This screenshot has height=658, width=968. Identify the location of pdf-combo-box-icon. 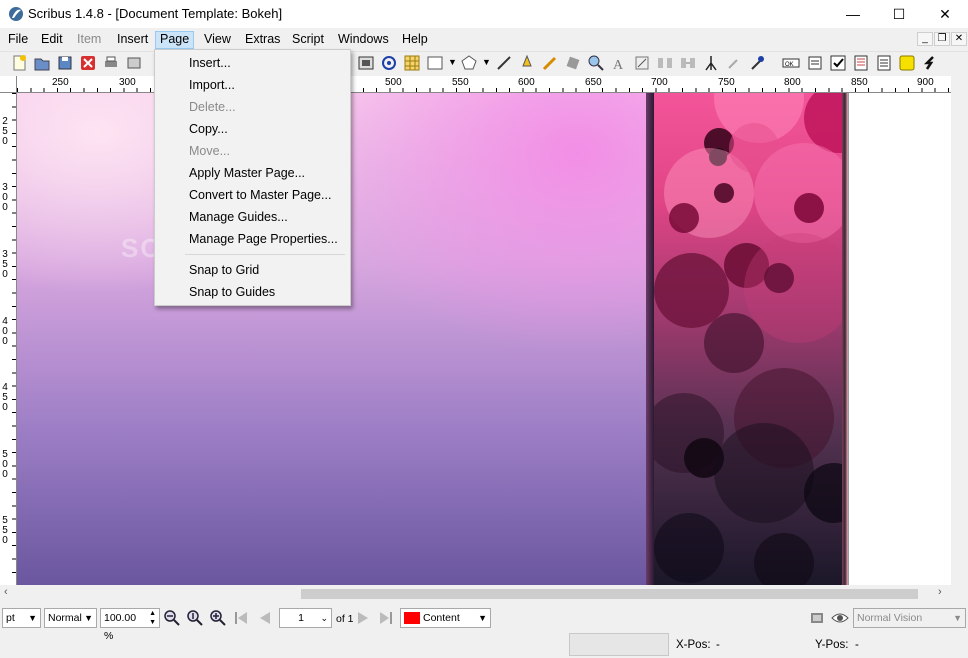
(861, 63).